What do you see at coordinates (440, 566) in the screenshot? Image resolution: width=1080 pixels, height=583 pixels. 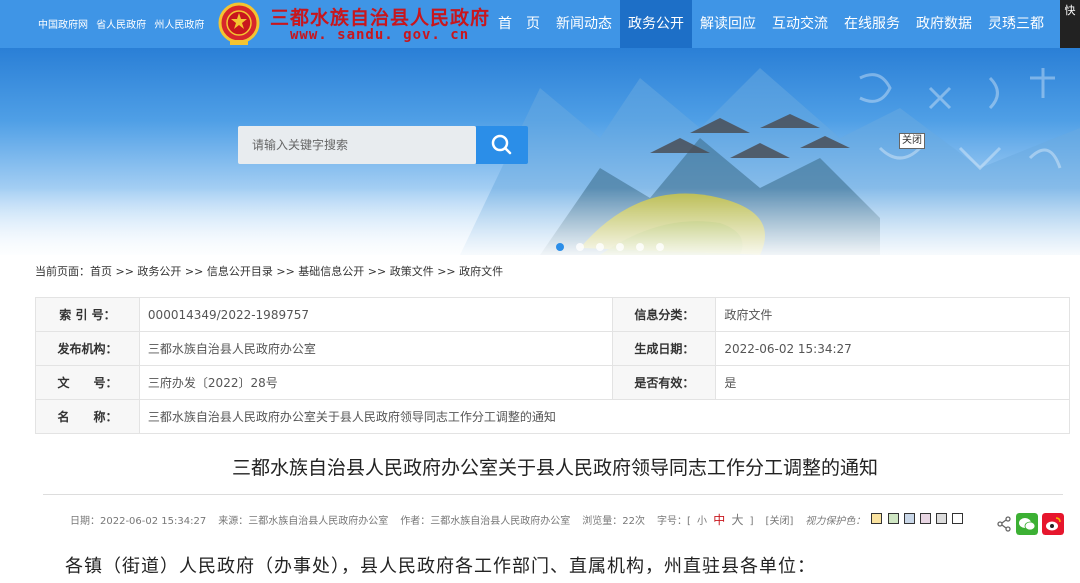 I see `article-body-first-line: 各镇（街道）人民政府（办事处），县人民政府各工作部门、直属机构，州直驻县各单位：` at bounding box center [440, 566].